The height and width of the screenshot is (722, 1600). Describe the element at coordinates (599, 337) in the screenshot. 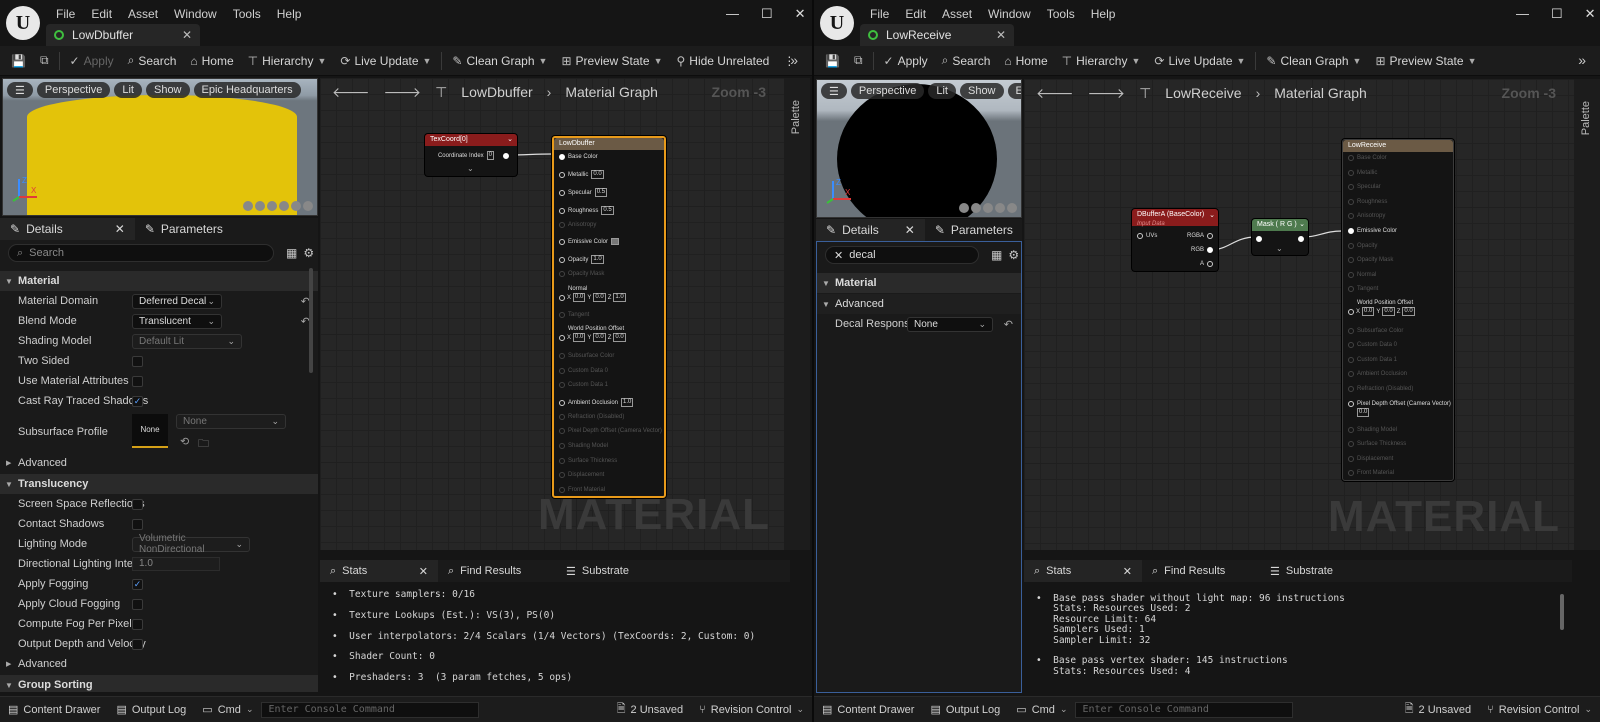

I see `wpo-y: 0.0` at that location.